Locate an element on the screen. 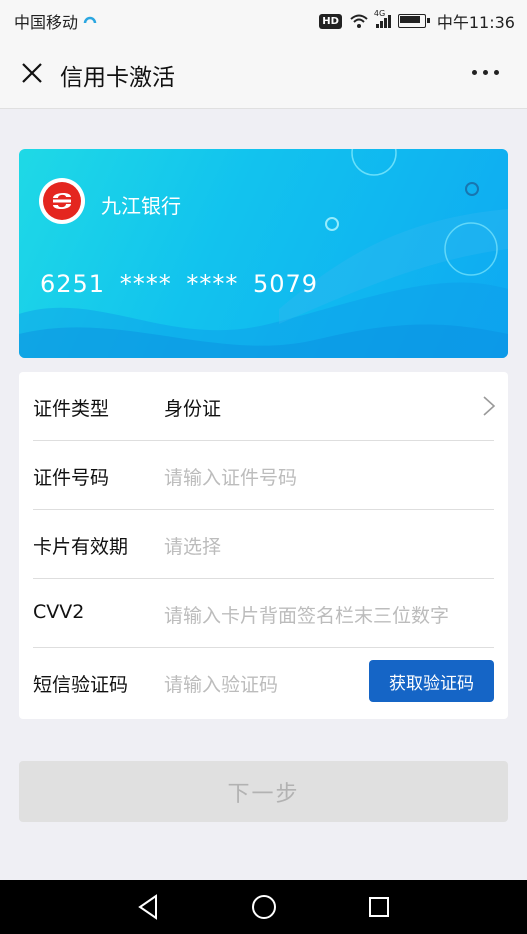  id-number-row: 证件号码 请输入证件号码 is located at coordinates (263, 475).